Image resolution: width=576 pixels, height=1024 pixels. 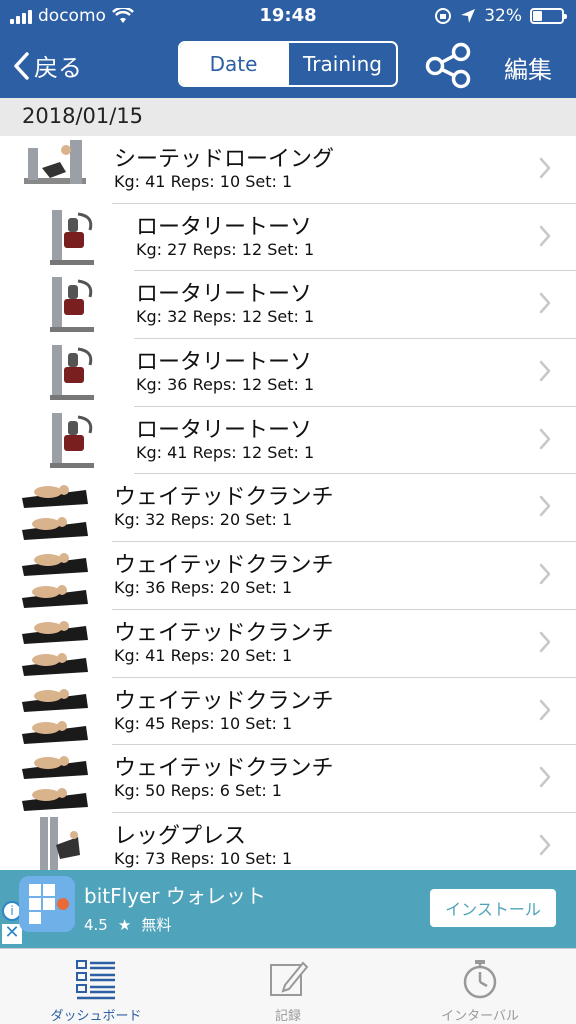 What do you see at coordinates (198, 791) in the screenshot?
I see `exercise-detail: Kg: 50 Reps: 6 Set: 1` at bounding box center [198, 791].